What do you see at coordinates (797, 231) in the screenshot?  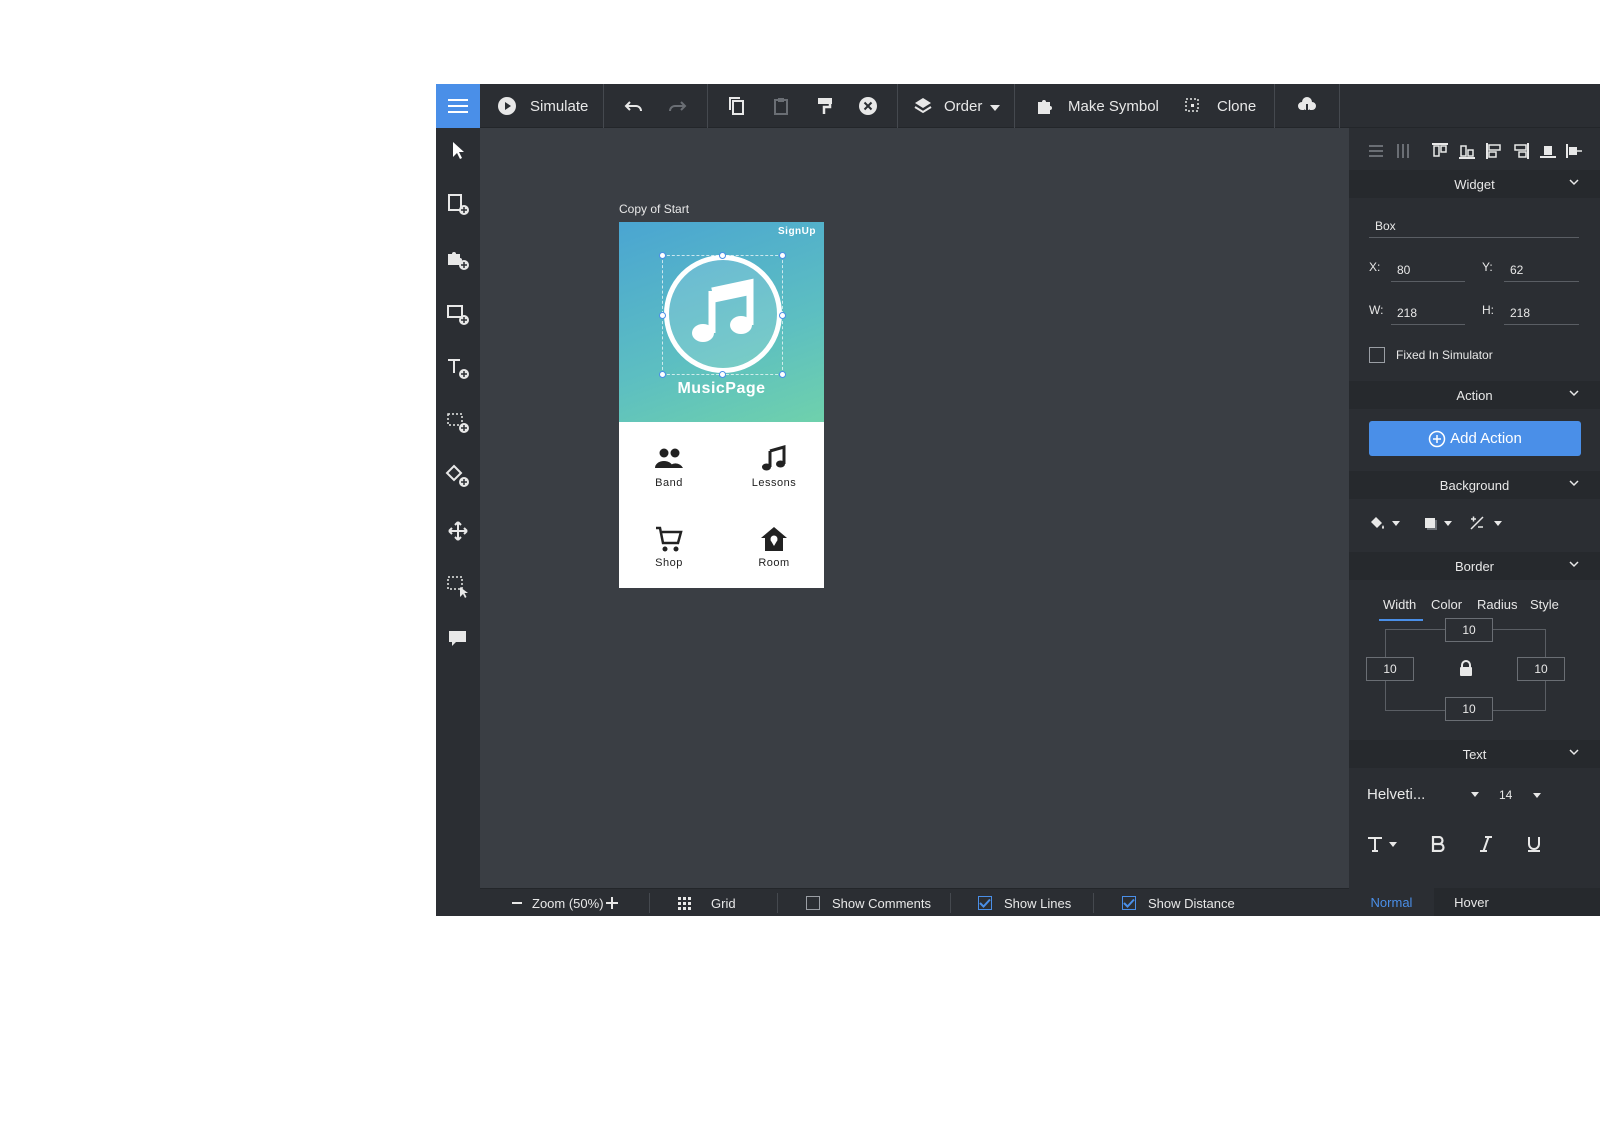 I see `signup-link: SignUp` at bounding box center [797, 231].